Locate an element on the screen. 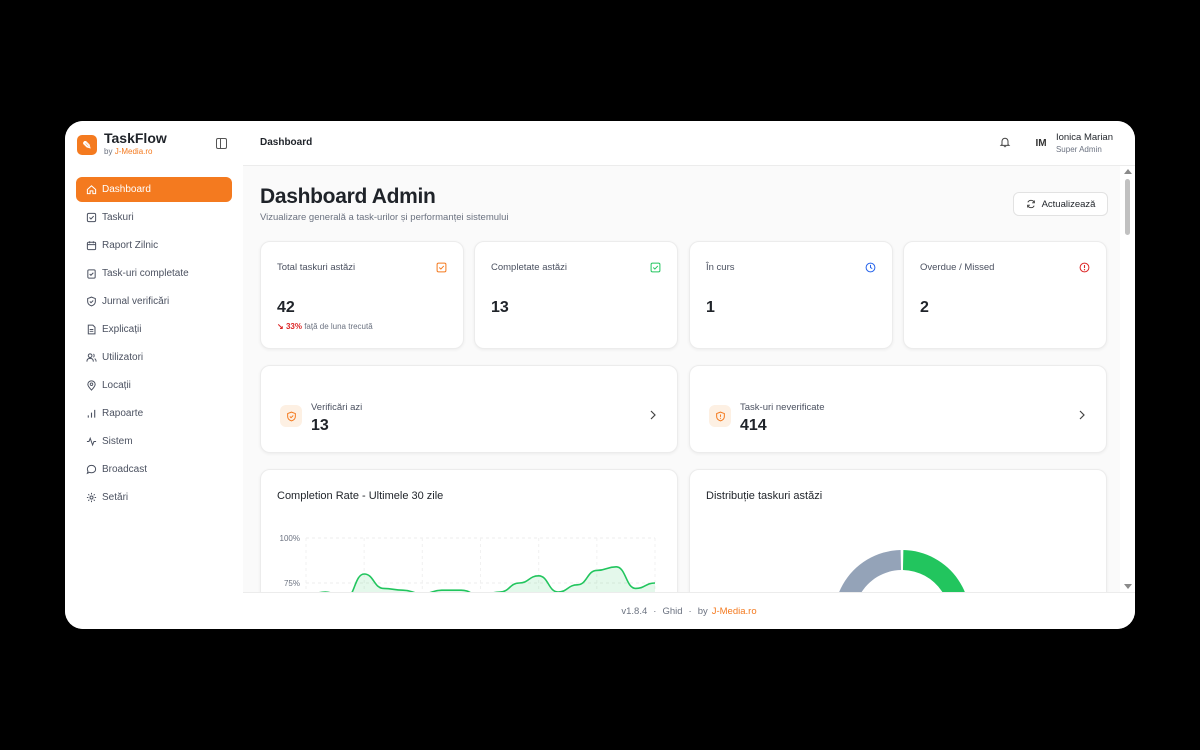  sidebar-item-taskuri: Taskuri is located at coordinates (154, 217).